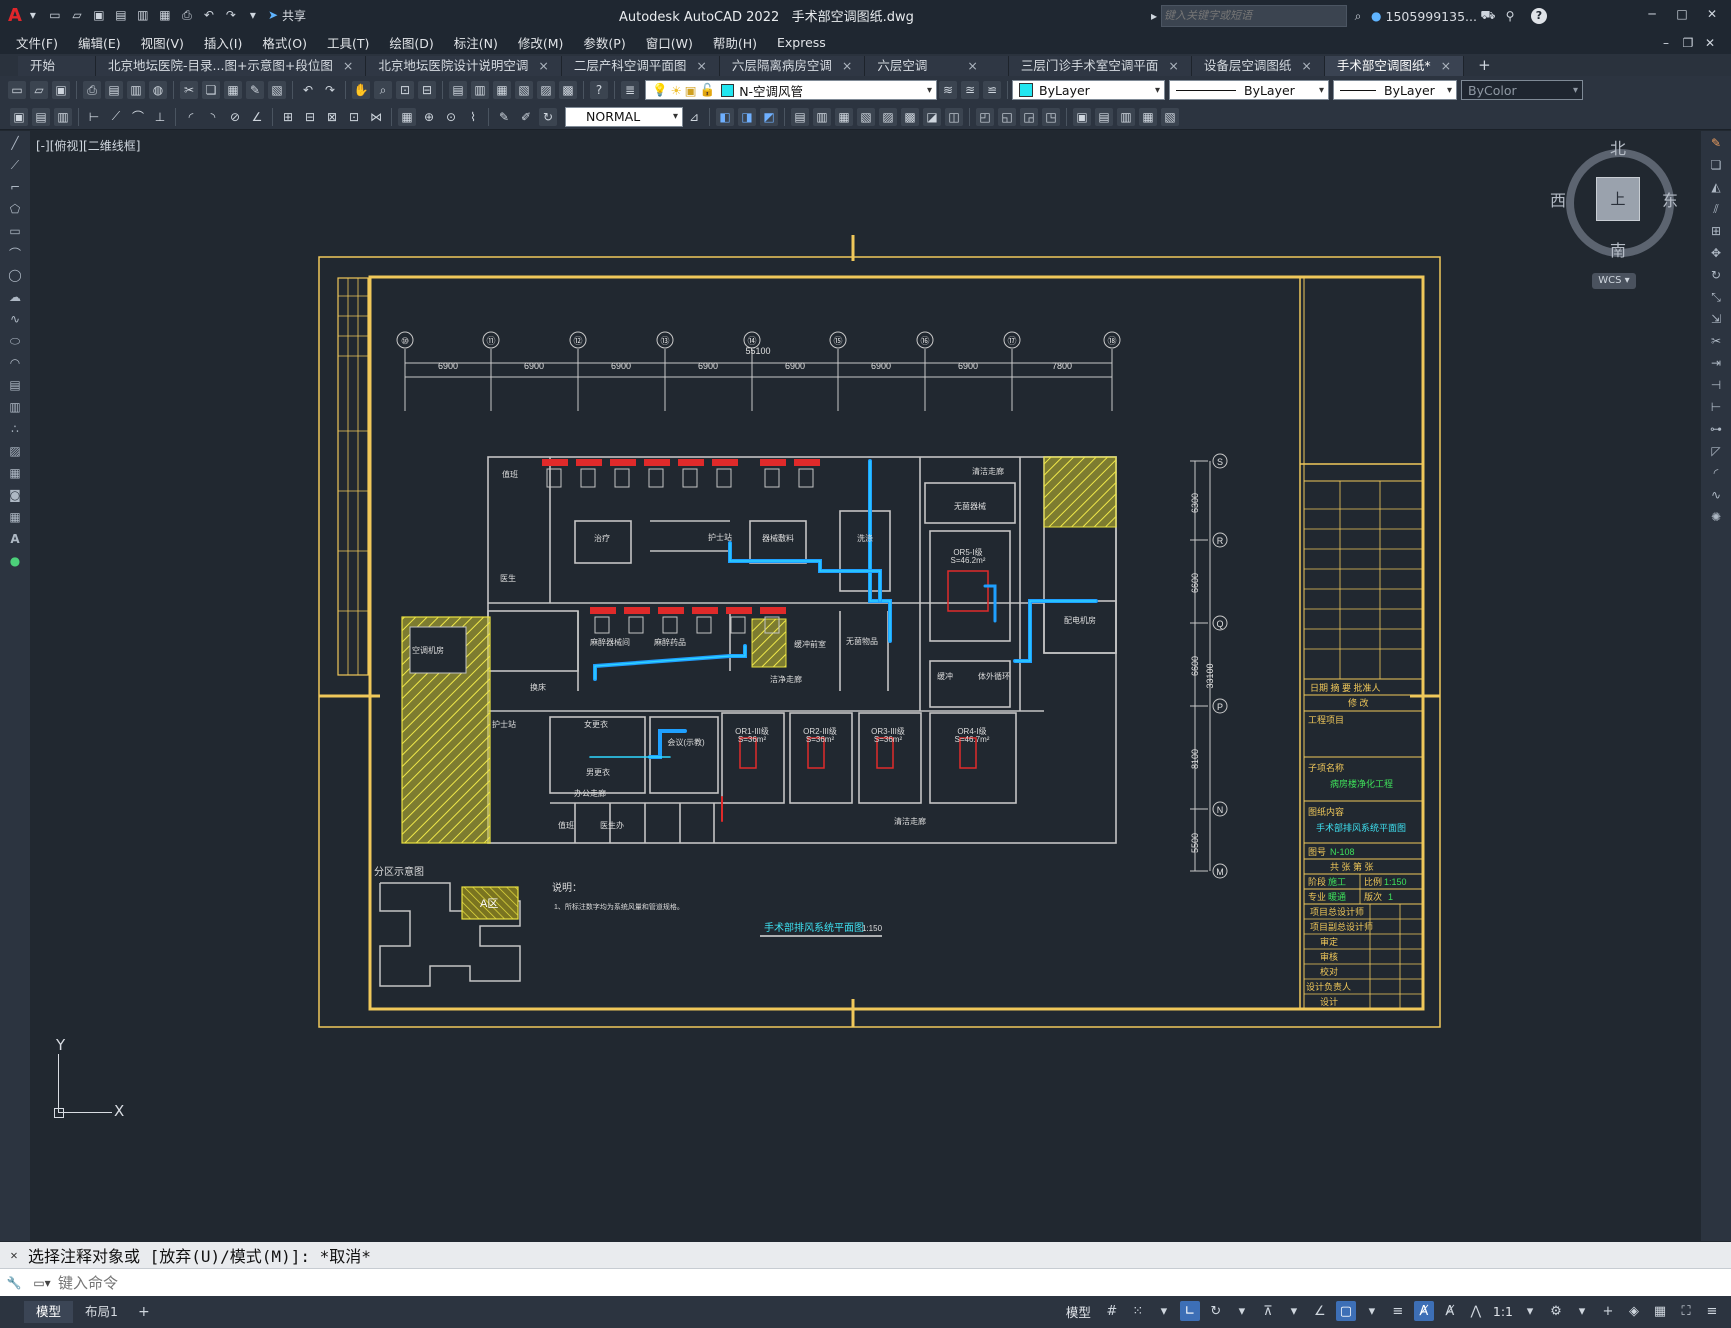 This screenshot has width=1731, height=1328. Describe the element at coordinates (162, 42) in the screenshot. I see `menu-view: 视图(V)` at that location.